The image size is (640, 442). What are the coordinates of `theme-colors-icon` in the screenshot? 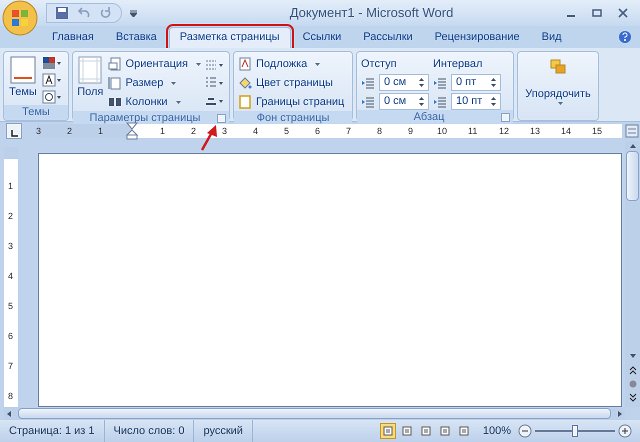 It's located at (52, 63).